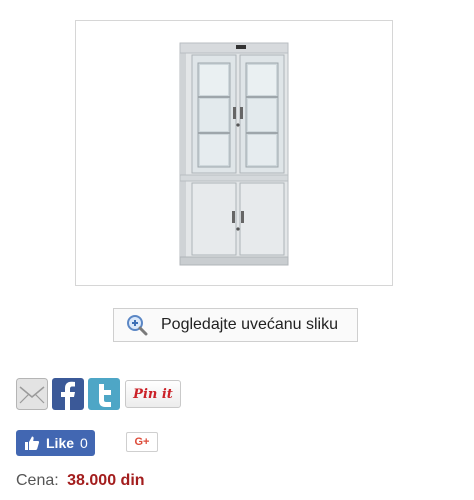 This screenshot has width=474, height=500. I want to click on share-facebook-button, so click(68, 394).